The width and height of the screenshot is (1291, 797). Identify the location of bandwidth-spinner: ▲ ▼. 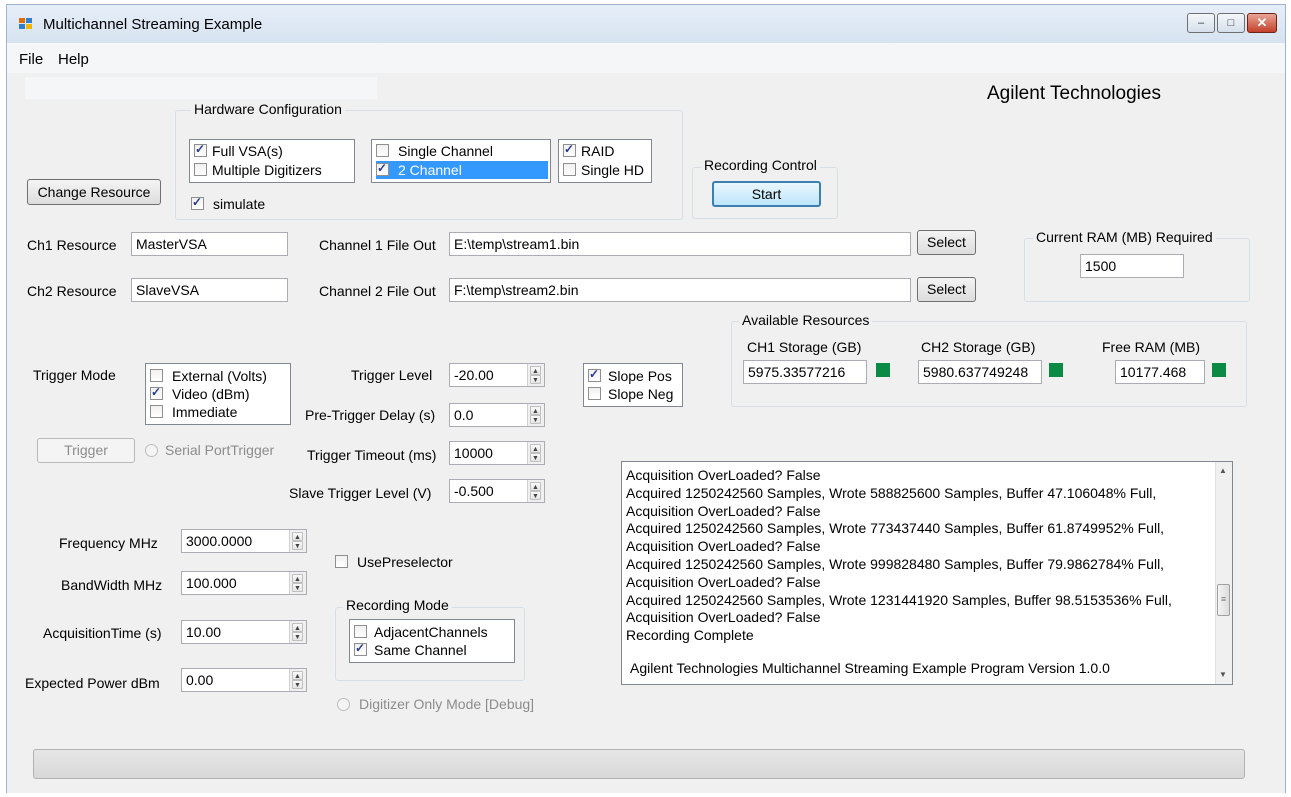
(297, 583).